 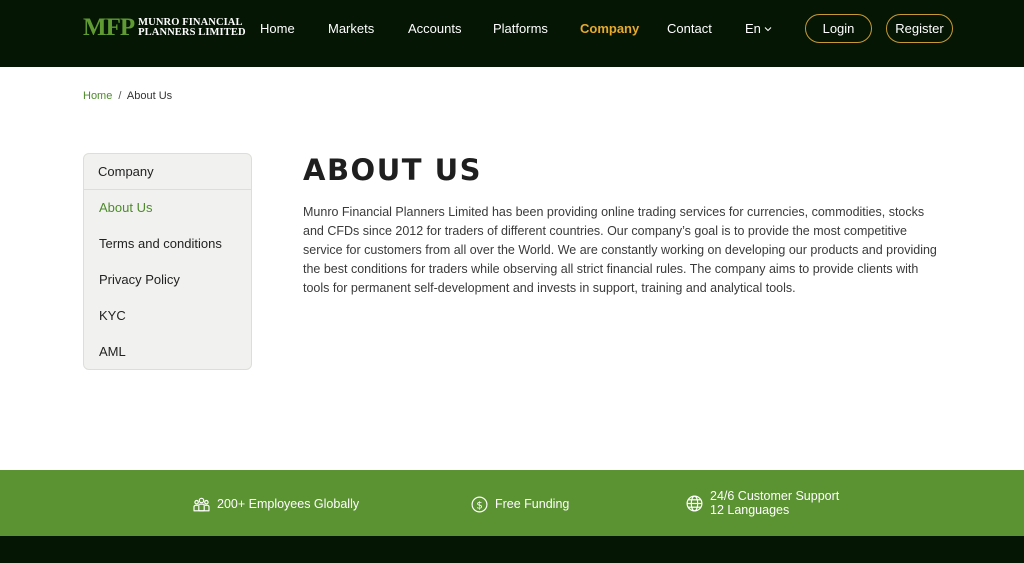 I want to click on team-icon, so click(x=201, y=504).